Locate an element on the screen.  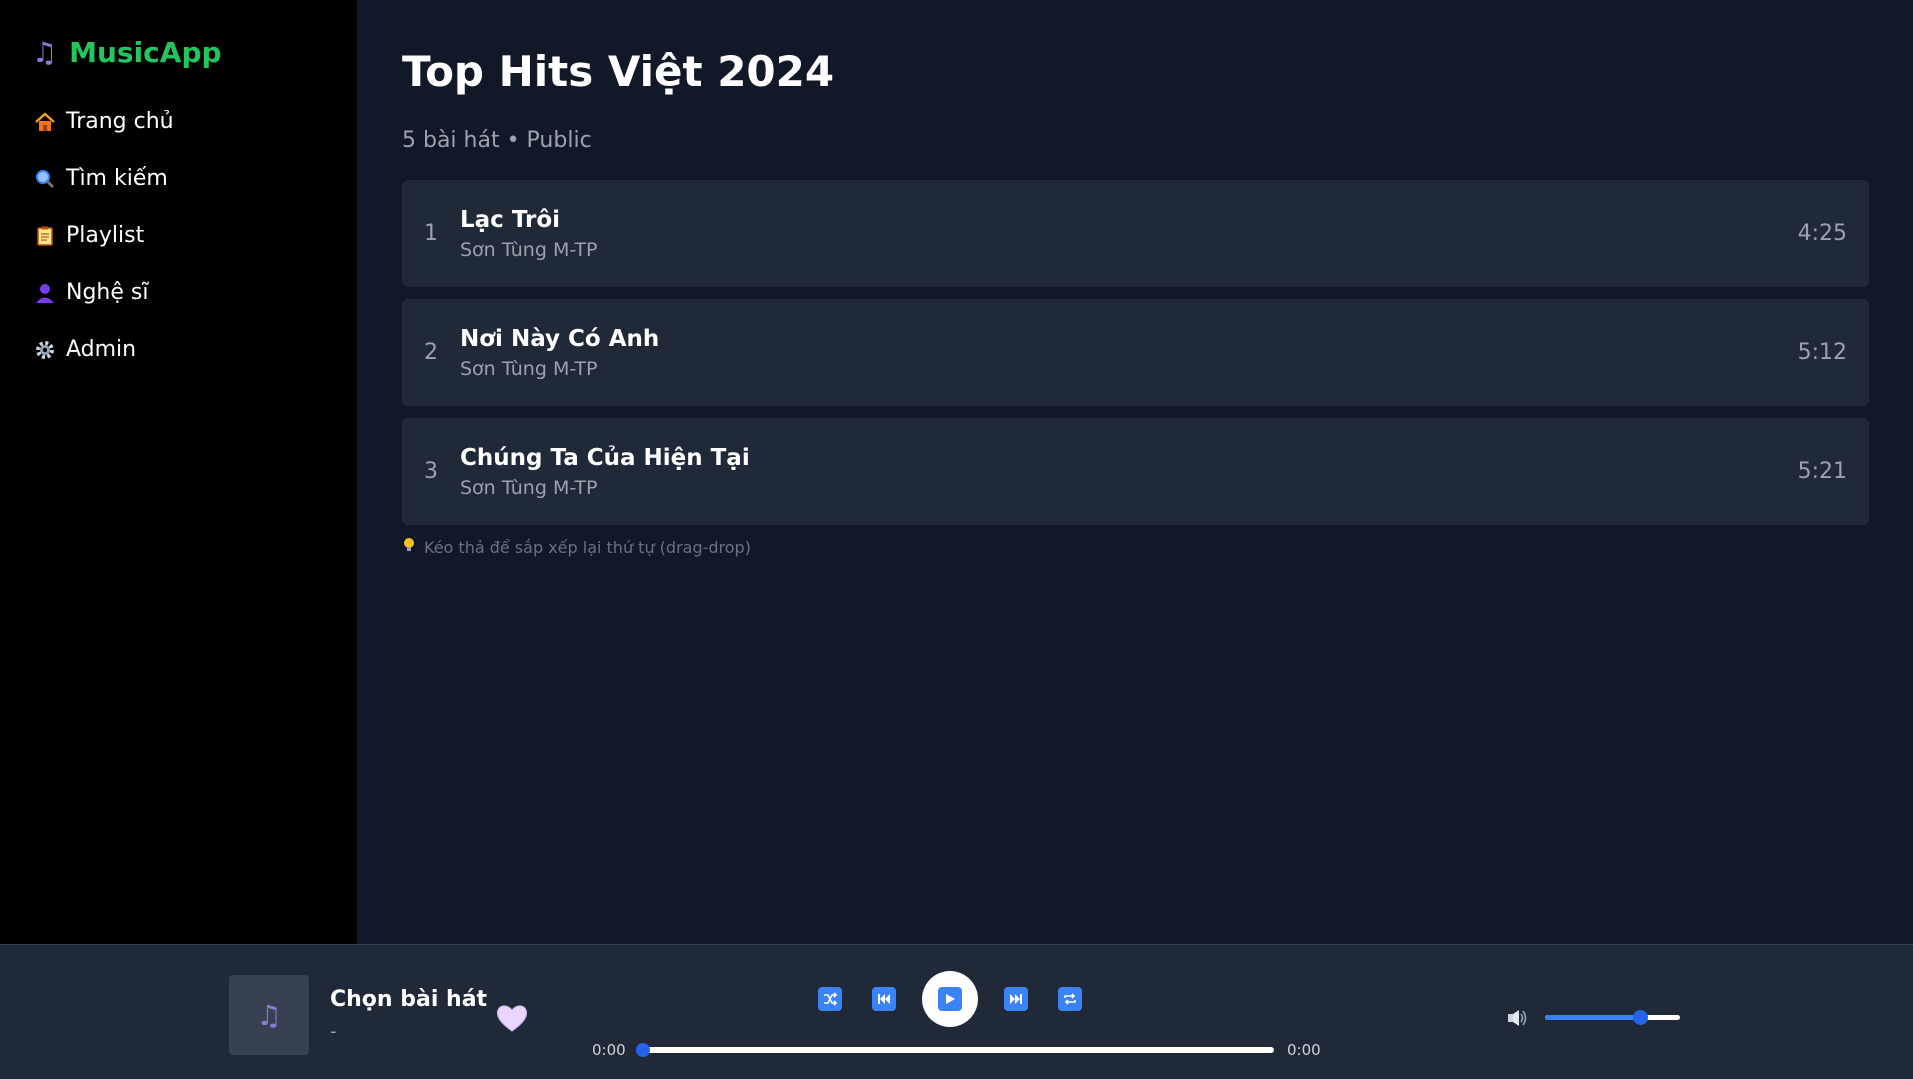
track-number: 1 is located at coordinates (431, 233).